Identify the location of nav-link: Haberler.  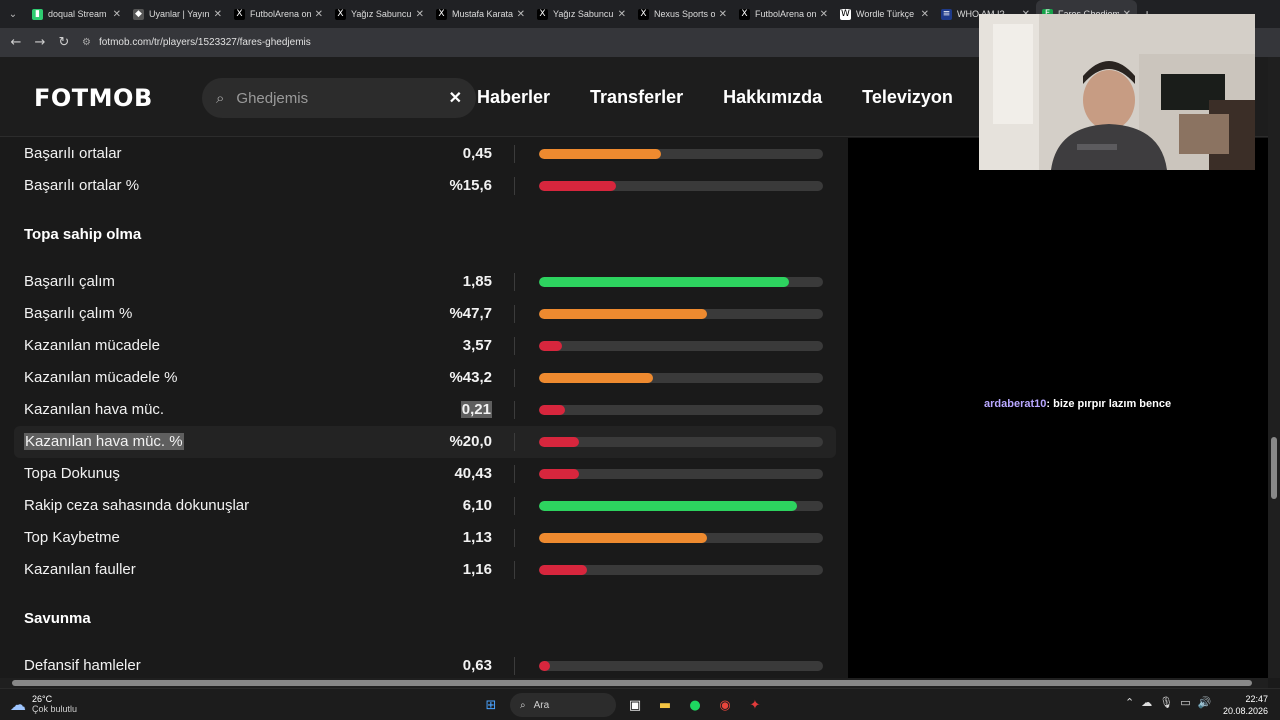
(513, 97).